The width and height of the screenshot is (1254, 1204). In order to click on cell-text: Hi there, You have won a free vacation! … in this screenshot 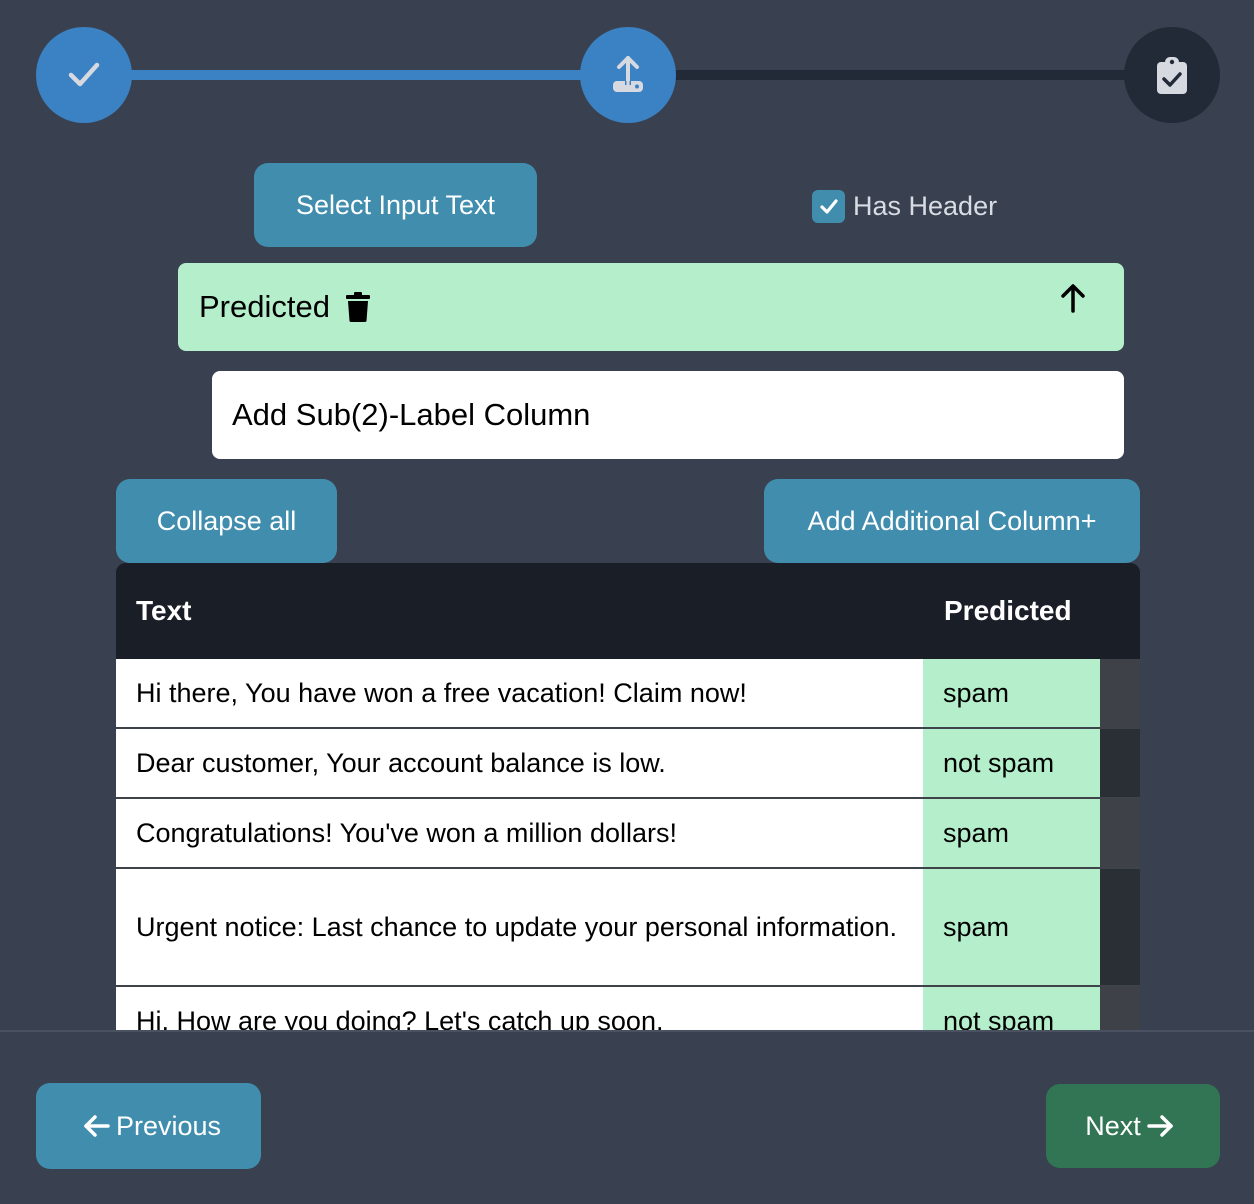, I will do `click(441, 693)`.